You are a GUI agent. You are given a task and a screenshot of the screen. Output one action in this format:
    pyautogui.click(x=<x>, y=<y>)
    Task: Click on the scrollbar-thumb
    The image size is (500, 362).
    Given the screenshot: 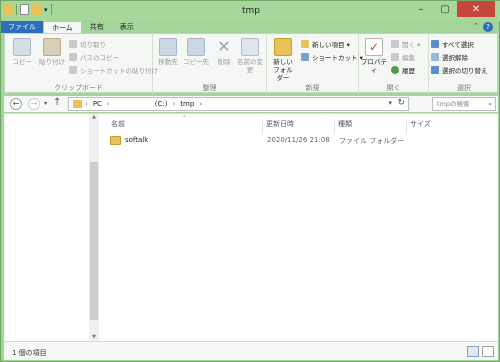 What is the action you would take?
    pyautogui.click(x=94, y=241)
    